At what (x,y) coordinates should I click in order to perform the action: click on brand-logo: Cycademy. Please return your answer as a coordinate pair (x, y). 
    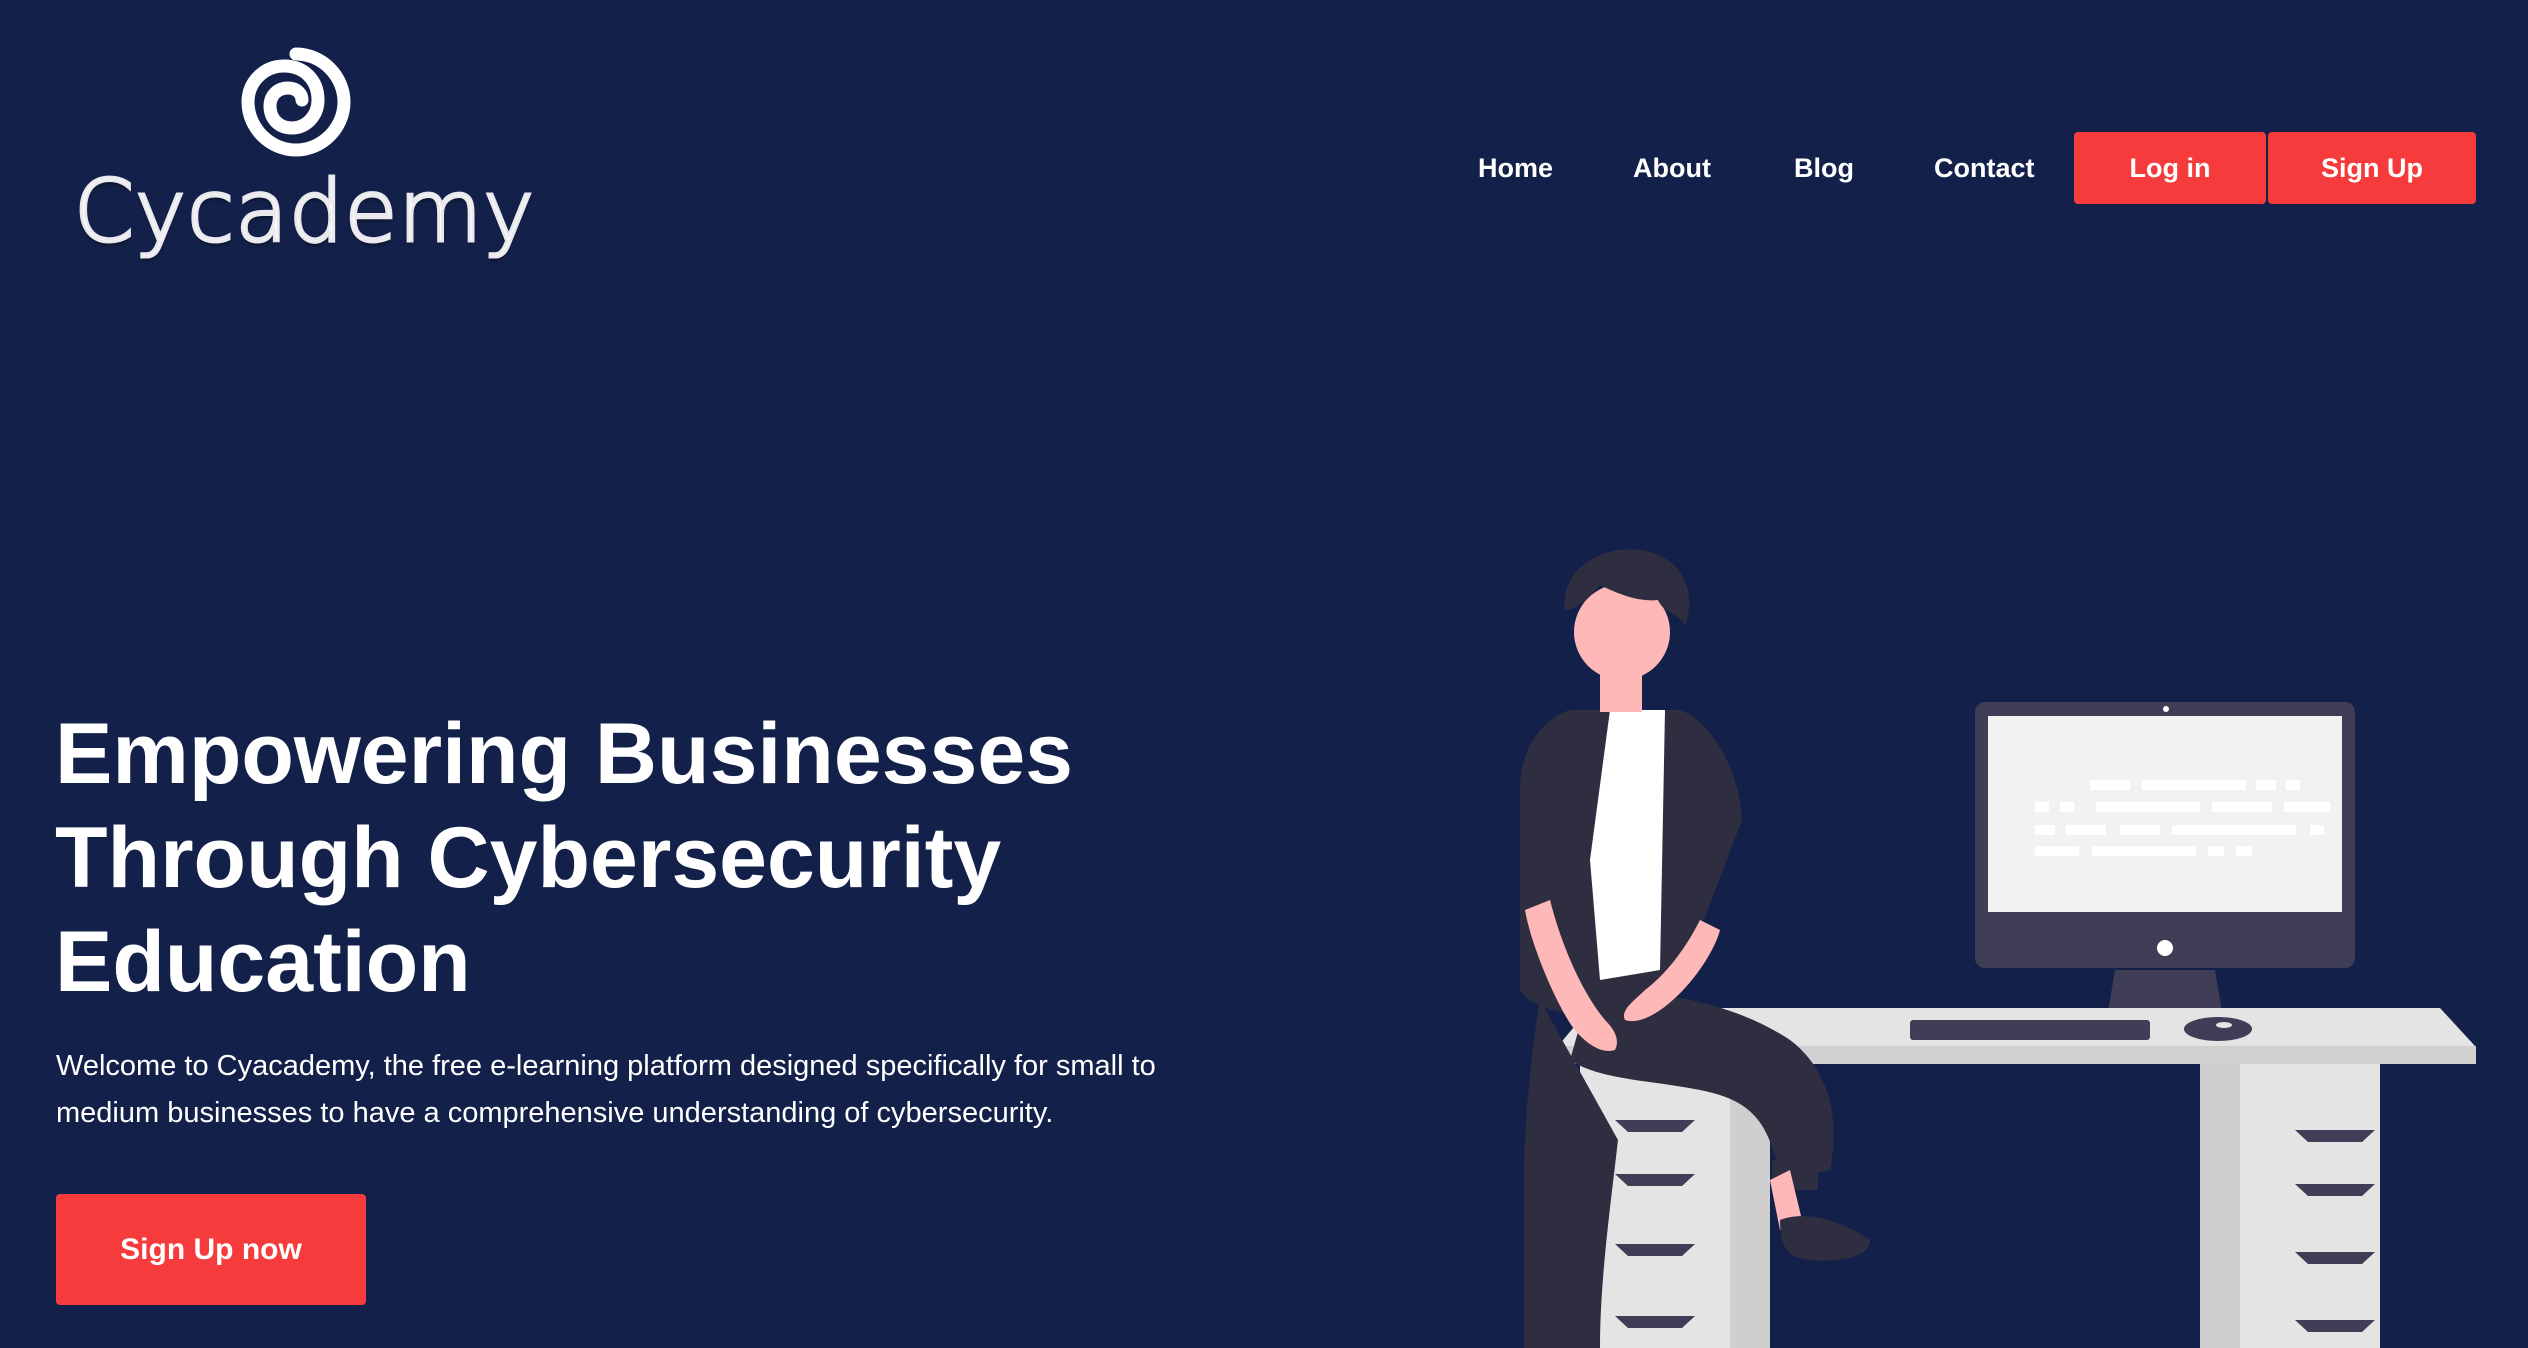
    Looking at the image, I should click on (304, 153).